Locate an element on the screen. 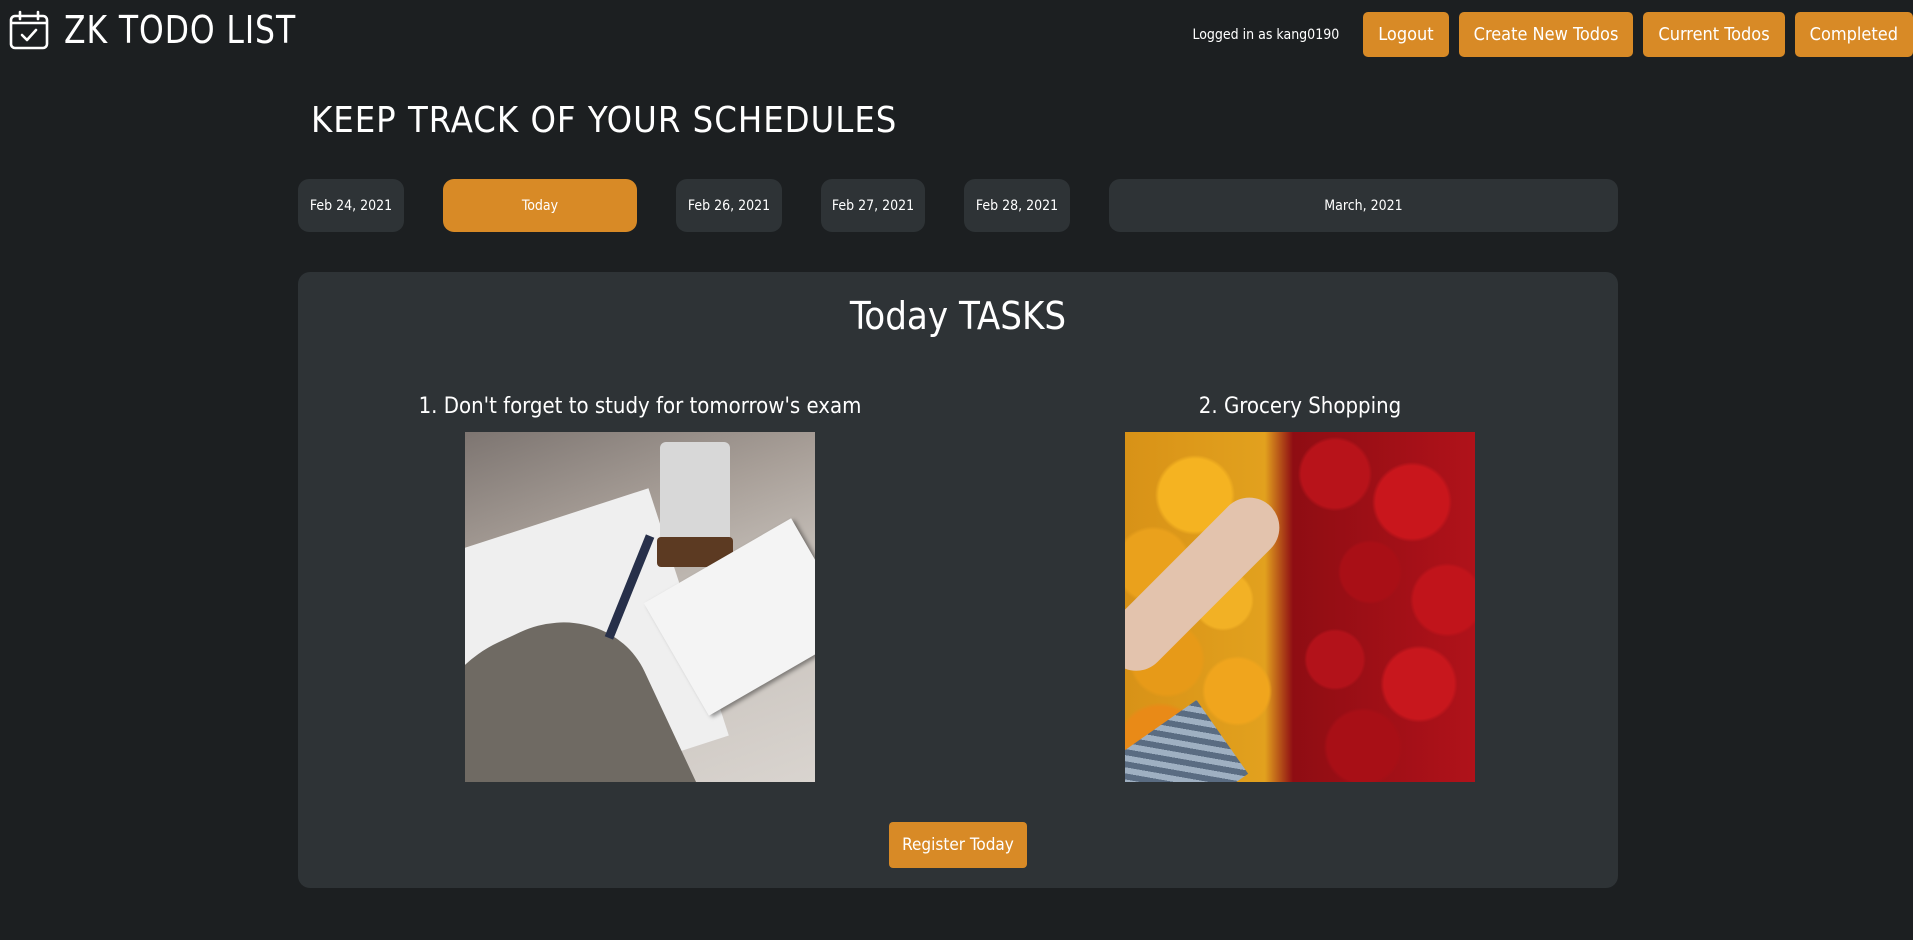  completed-button: Completed is located at coordinates (1853, 34).